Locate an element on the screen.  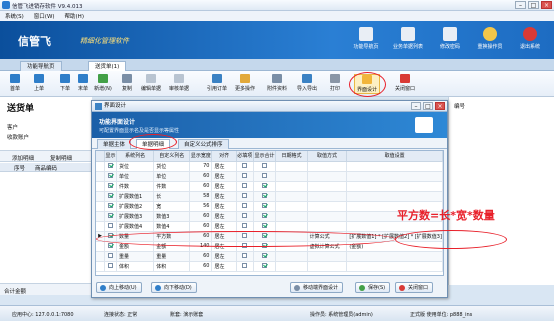
copy-row-button: 复制明细 is located at coordinates (61, 158).